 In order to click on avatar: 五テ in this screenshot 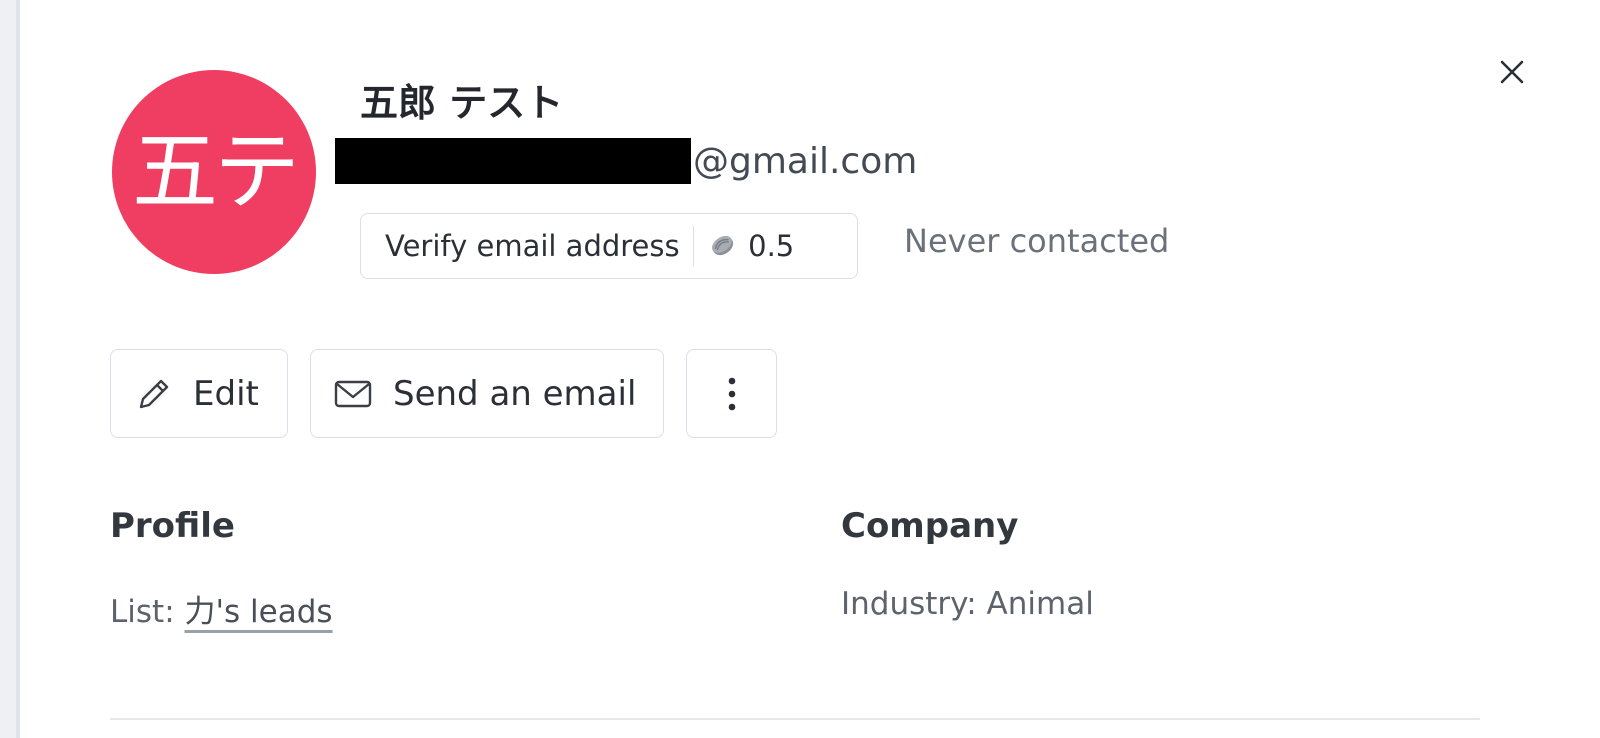, I will do `click(214, 172)`.